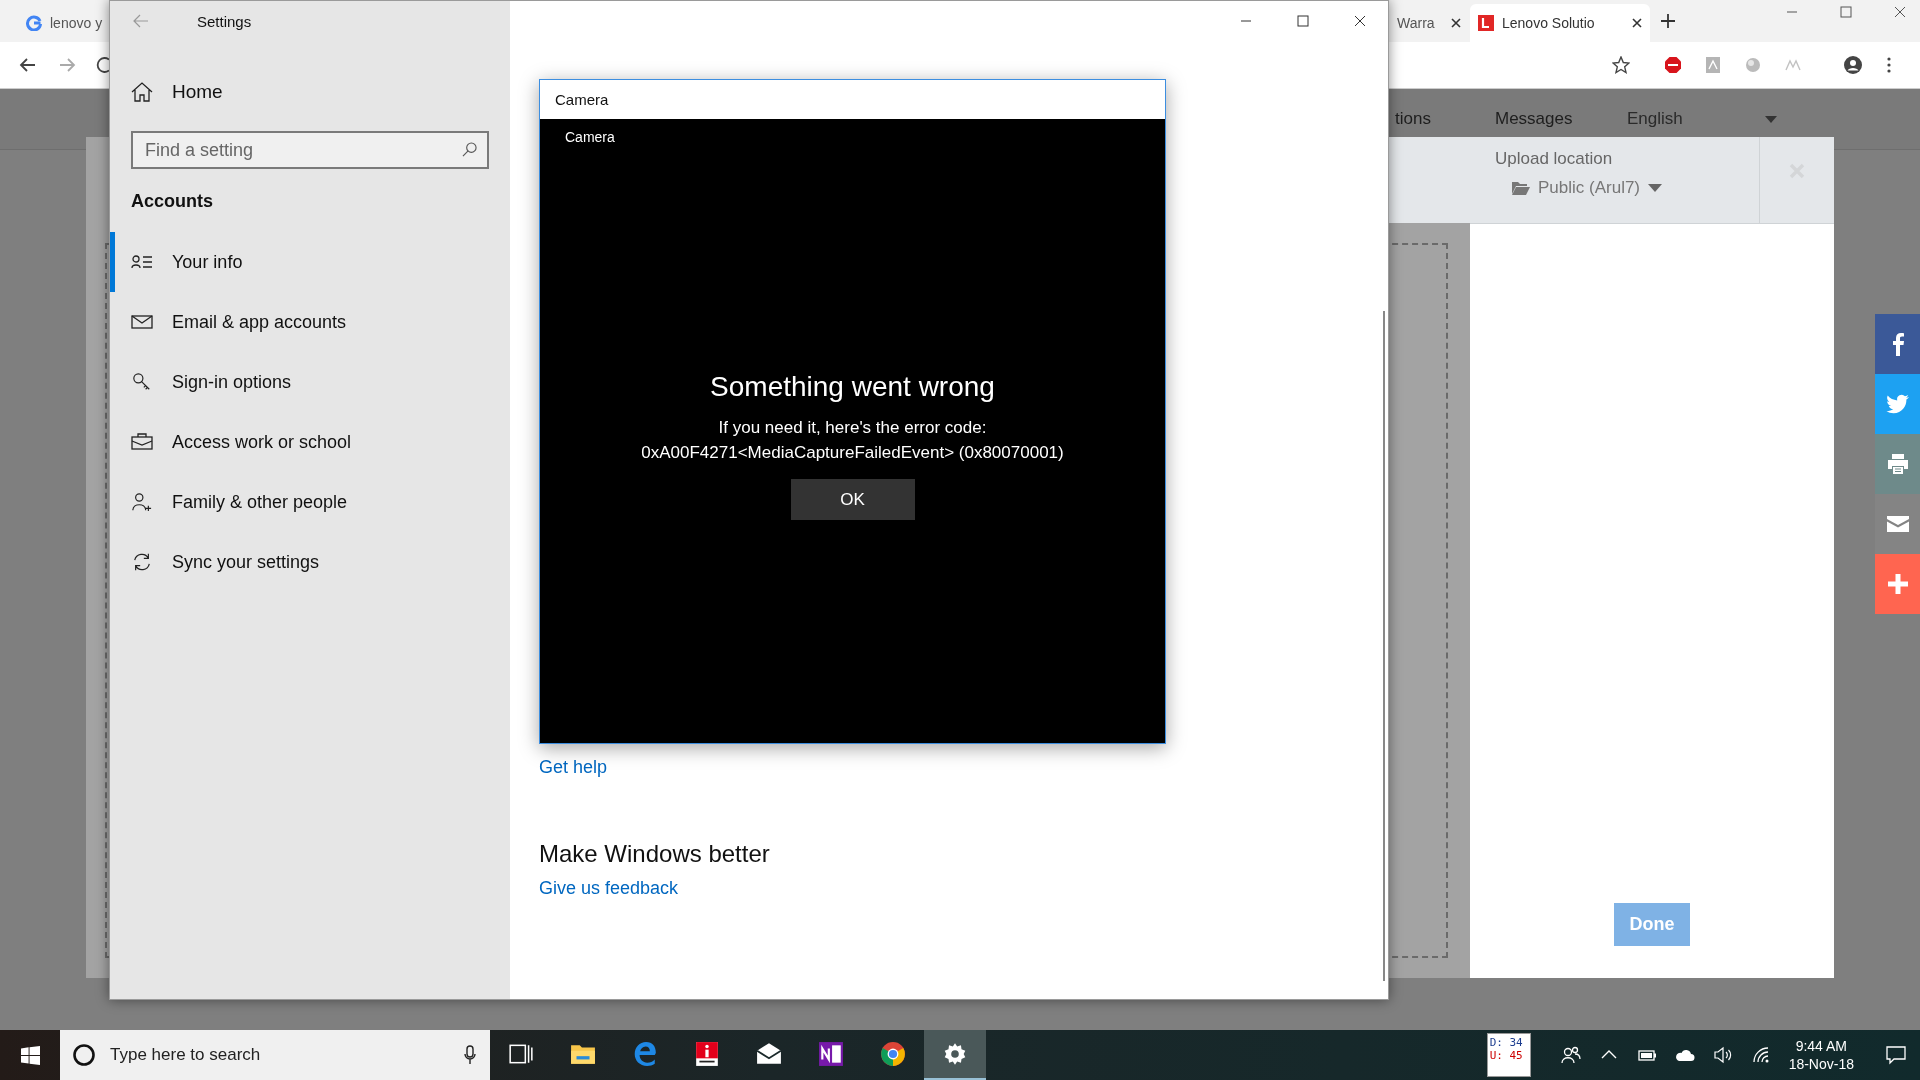  I want to click on chrome-icon, so click(893, 1054).